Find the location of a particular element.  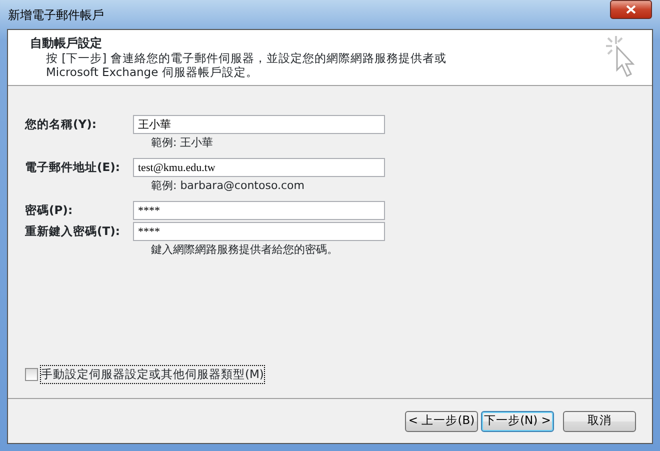

field-hint: 範例: 王小華 is located at coordinates (182, 142).